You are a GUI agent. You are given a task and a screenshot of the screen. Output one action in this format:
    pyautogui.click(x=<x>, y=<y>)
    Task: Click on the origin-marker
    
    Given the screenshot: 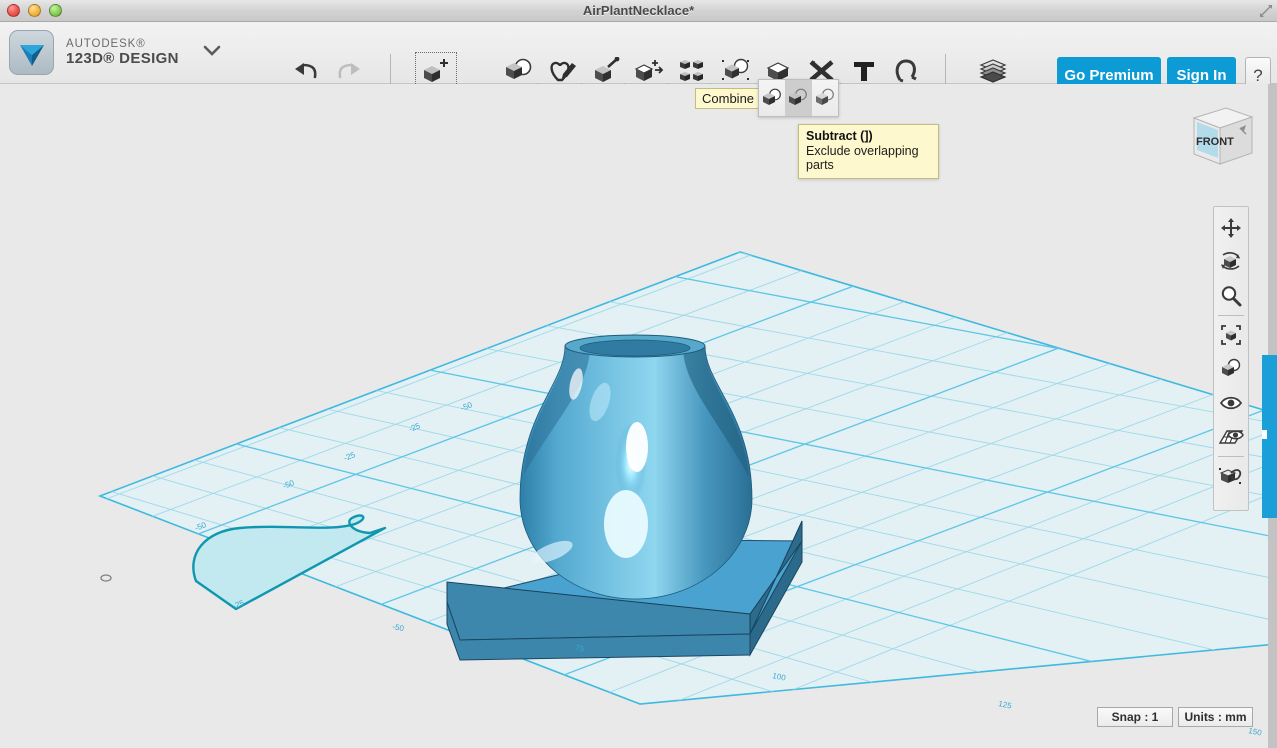 What is the action you would take?
    pyautogui.click(x=106, y=578)
    